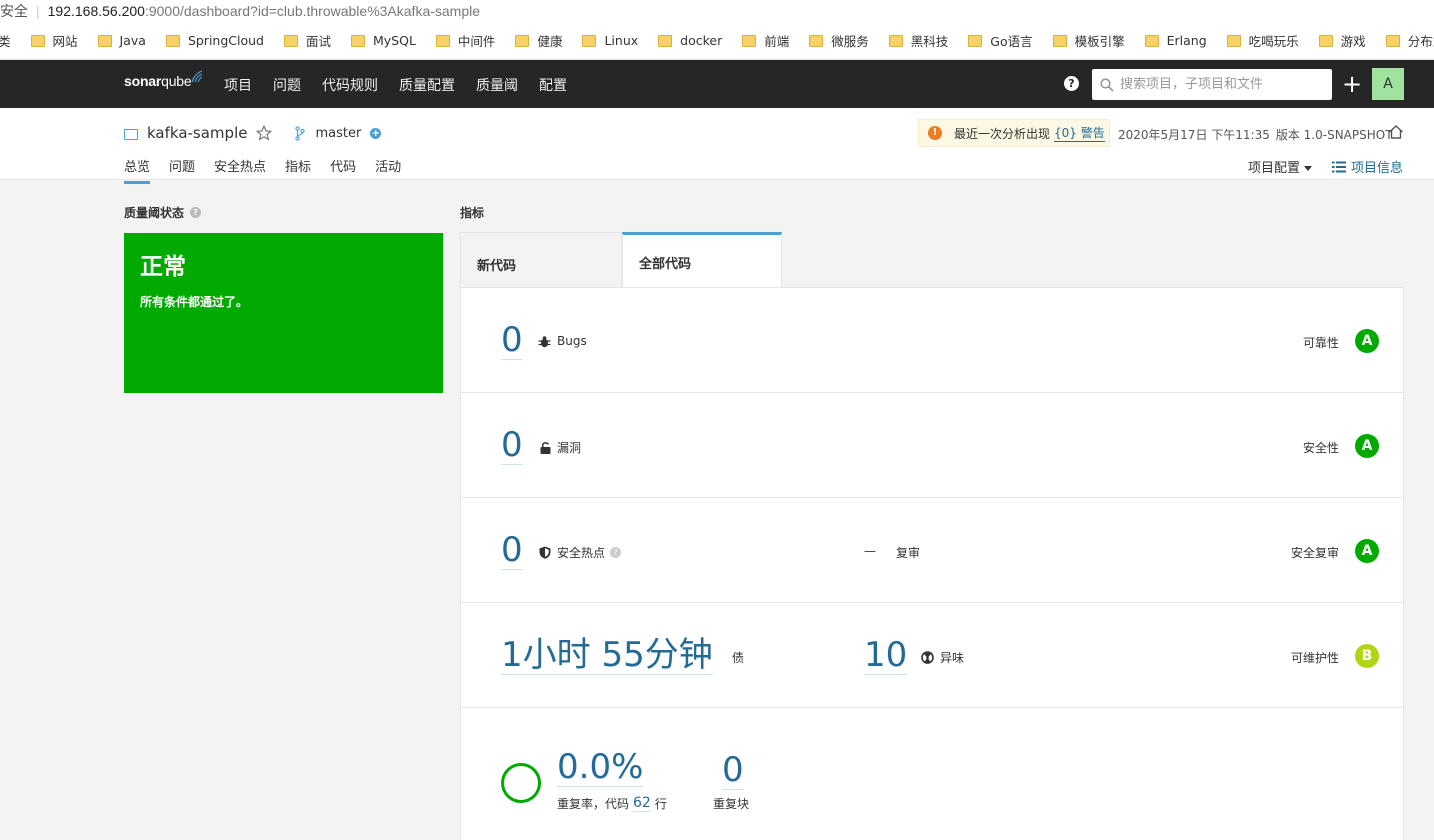 The image size is (1434, 840). Describe the element at coordinates (580, 552) in the screenshot. I see `hotspots-label: 安全热点 ?` at that location.